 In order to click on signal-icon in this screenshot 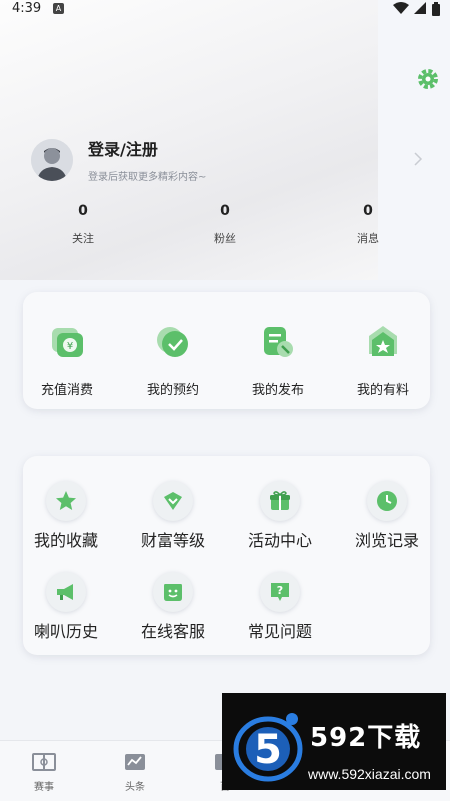, I will do `click(420, 8)`.